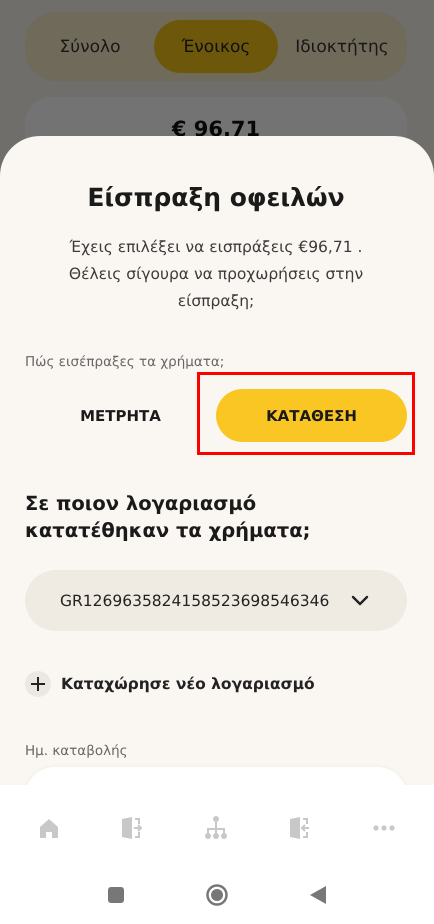 The image size is (434, 924). What do you see at coordinates (195, 601) in the screenshot?
I see `account-number: GR1269635824158523698546346` at bounding box center [195, 601].